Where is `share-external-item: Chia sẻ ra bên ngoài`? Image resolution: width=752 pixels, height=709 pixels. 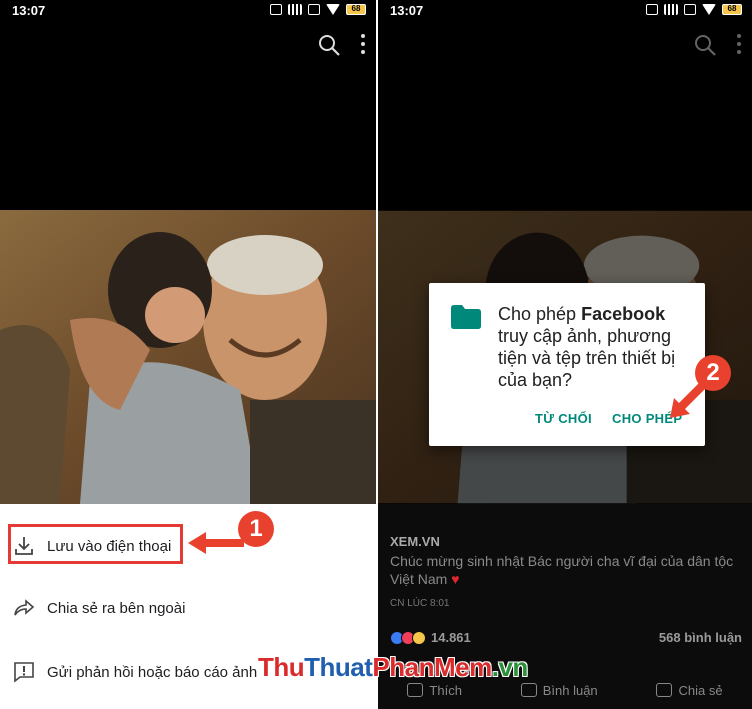
share-external-item: Chia sẻ ra bên ngoài is located at coordinates (188, 608).